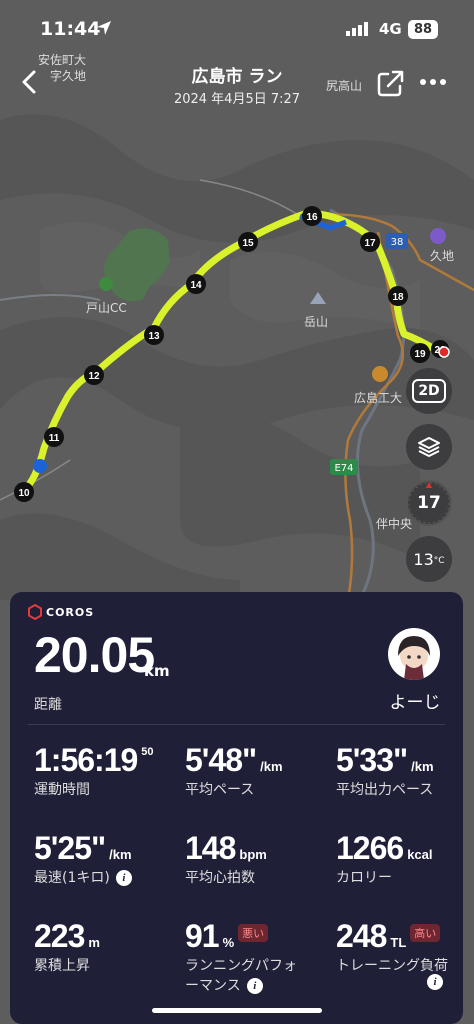 This screenshot has width=474, height=1024. What do you see at coordinates (70, 612) in the screenshot?
I see `brand-name: COROS` at bounding box center [70, 612].